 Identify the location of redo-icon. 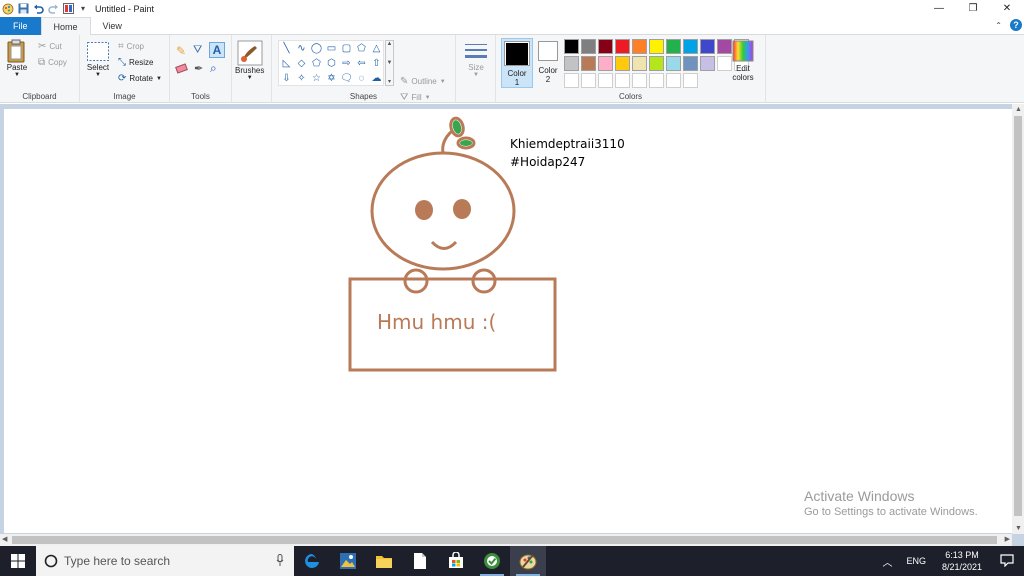
(53, 9).